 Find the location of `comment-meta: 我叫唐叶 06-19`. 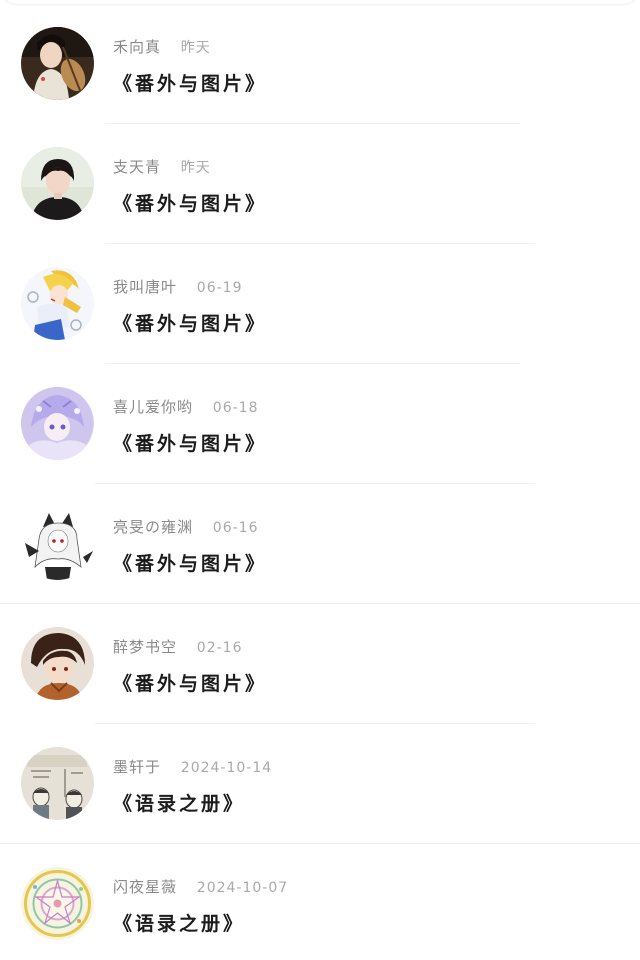

comment-meta: 我叫唐叶 06-19 is located at coordinates (177, 287).